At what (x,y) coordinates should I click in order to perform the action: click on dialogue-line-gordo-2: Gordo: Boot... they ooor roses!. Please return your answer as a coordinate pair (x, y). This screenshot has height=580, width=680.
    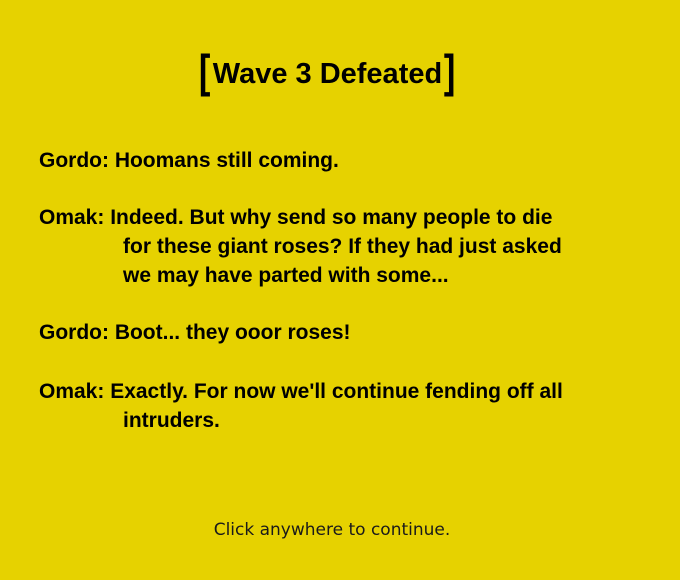
    Looking at the image, I should click on (195, 332).